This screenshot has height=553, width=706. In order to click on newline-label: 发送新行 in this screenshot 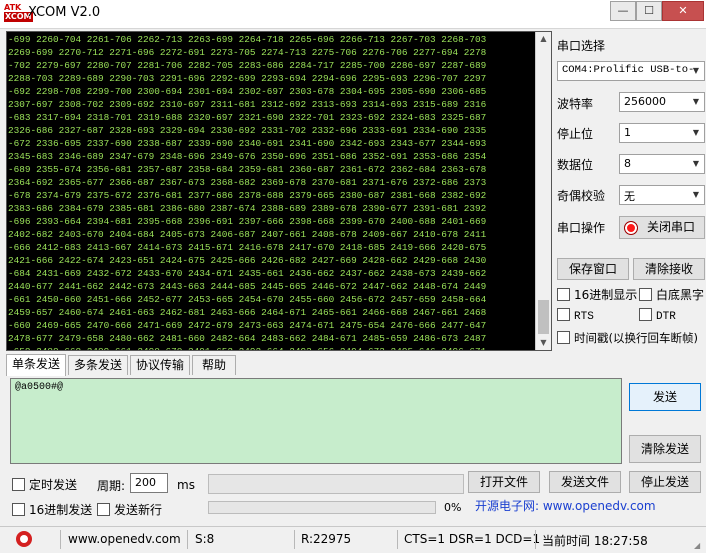, I will do `click(138, 510)`.